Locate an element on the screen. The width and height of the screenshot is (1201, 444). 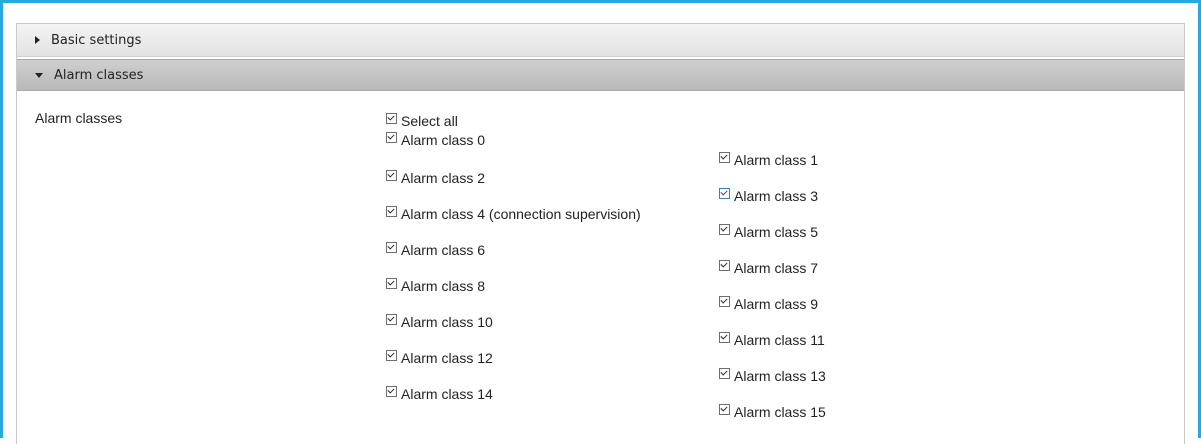
alarm-class-checkbox: Alarm class 13 is located at coordinates (772, 376).